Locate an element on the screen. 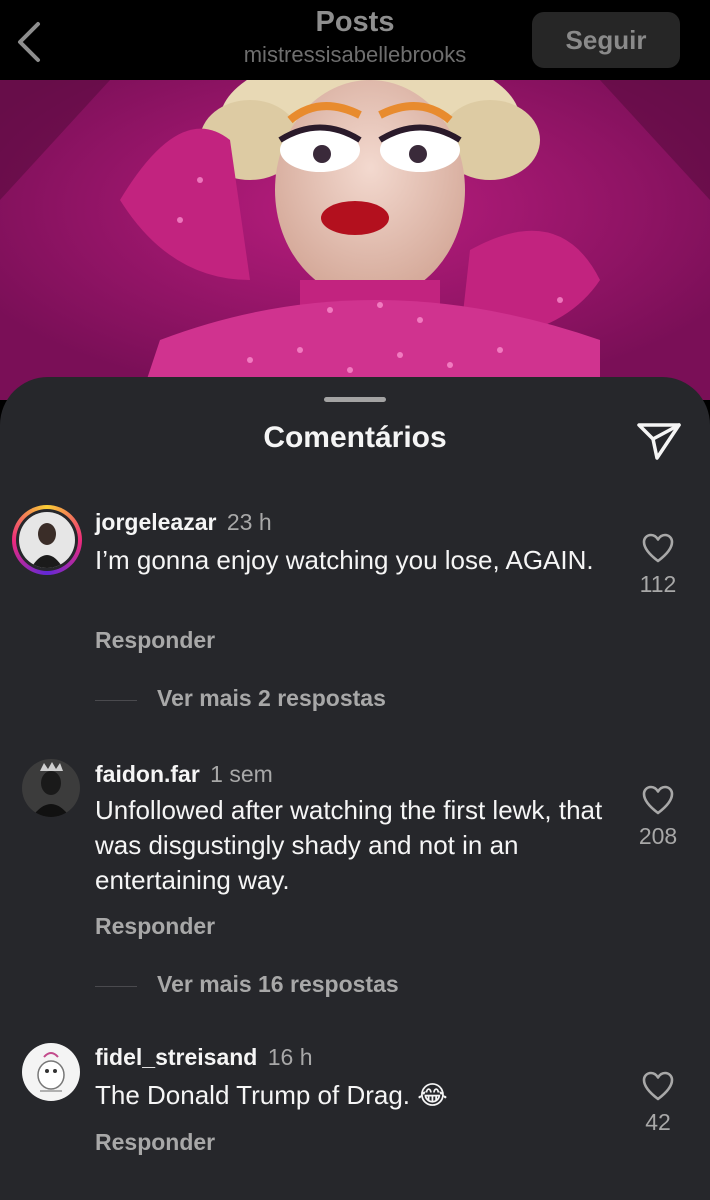  comment-meta: jorgeleazar 23 h is located at coordinates (183, 522).